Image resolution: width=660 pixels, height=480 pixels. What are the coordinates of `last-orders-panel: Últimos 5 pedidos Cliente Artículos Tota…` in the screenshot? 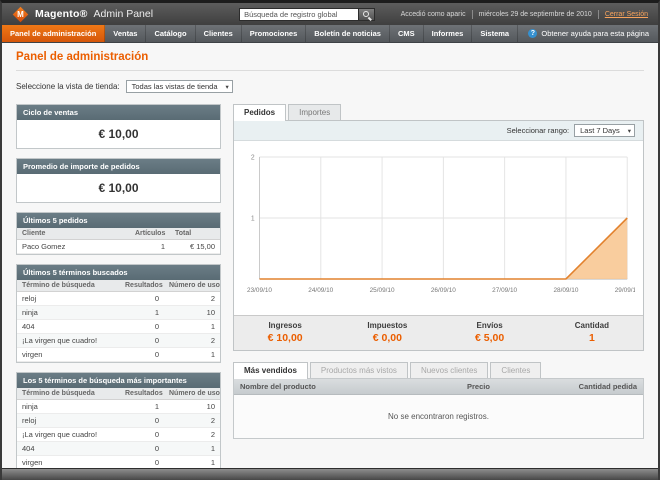 It's located at (118, 233).